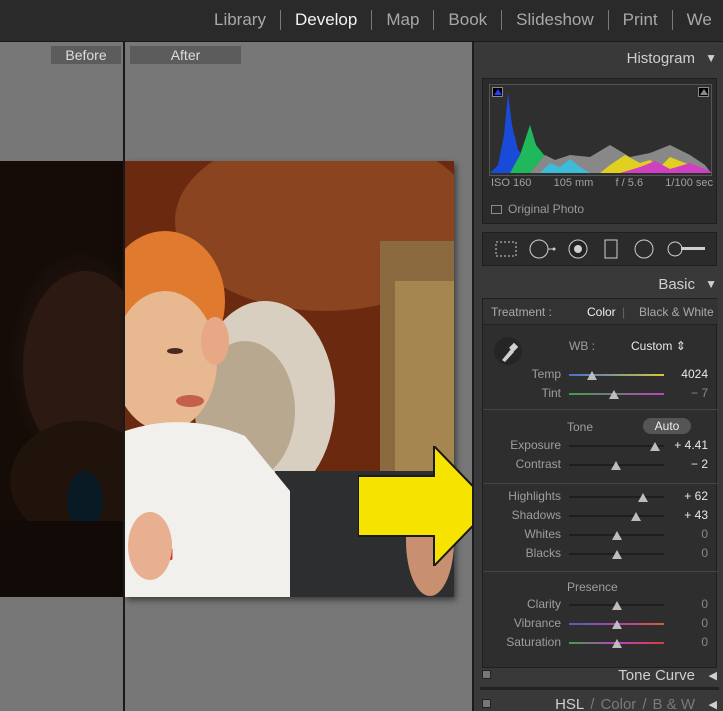 The width and height of the screenshot is (723, 711). Describe the element at coordinates (326, 20) in the screenshot. I see `module-develop: Develop` at that location.